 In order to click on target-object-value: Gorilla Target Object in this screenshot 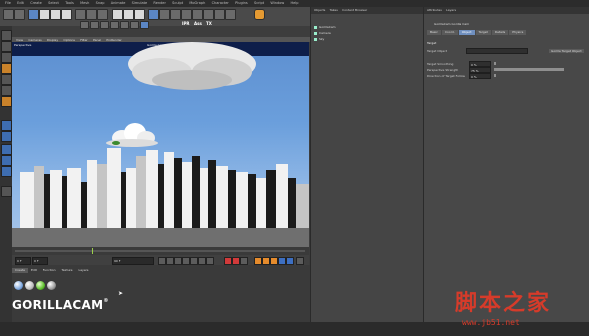, I will do `click(566, 51)`.